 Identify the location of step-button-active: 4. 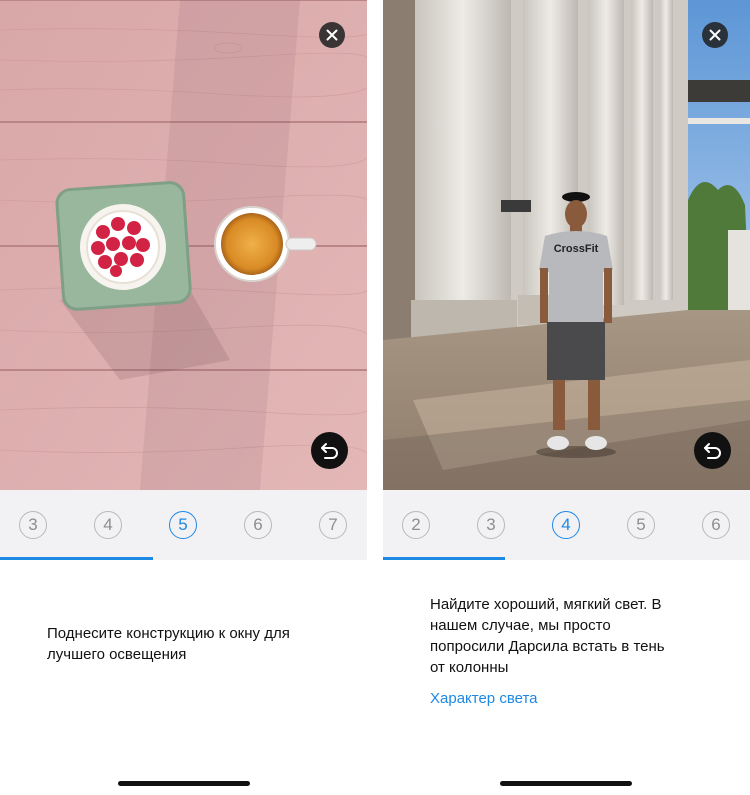
(566, 525).